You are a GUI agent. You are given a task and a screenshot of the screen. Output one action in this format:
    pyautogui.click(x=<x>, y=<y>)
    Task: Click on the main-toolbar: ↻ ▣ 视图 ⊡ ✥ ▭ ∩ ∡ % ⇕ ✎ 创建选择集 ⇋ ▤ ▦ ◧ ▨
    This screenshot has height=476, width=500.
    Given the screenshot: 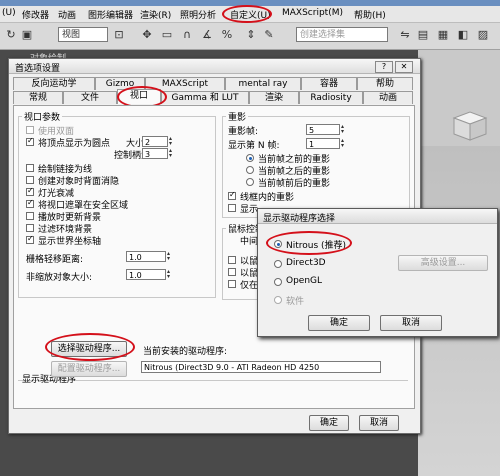 What is the action you would take?
    pyautogui.click(x=250, y=36)
    